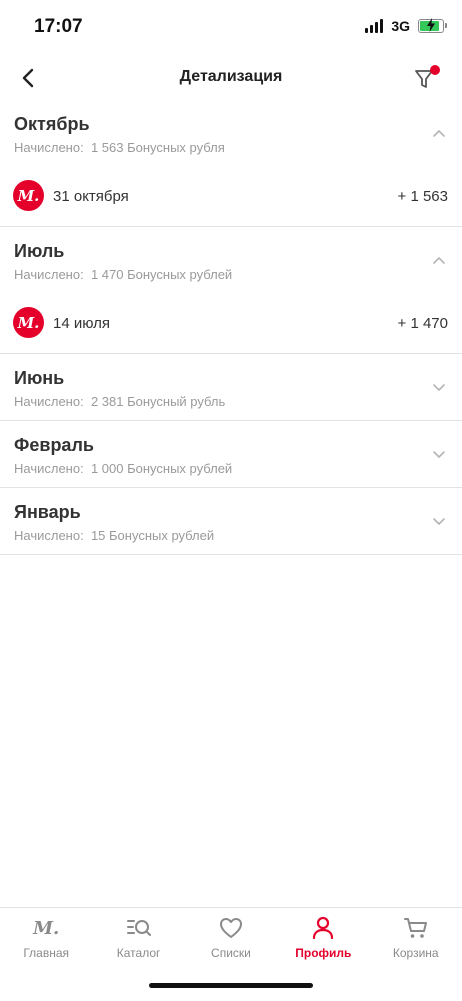  Describe the element at coordinates (231, 28) in the screenshot. I see `status-bar: 17:07 3G` at that location.